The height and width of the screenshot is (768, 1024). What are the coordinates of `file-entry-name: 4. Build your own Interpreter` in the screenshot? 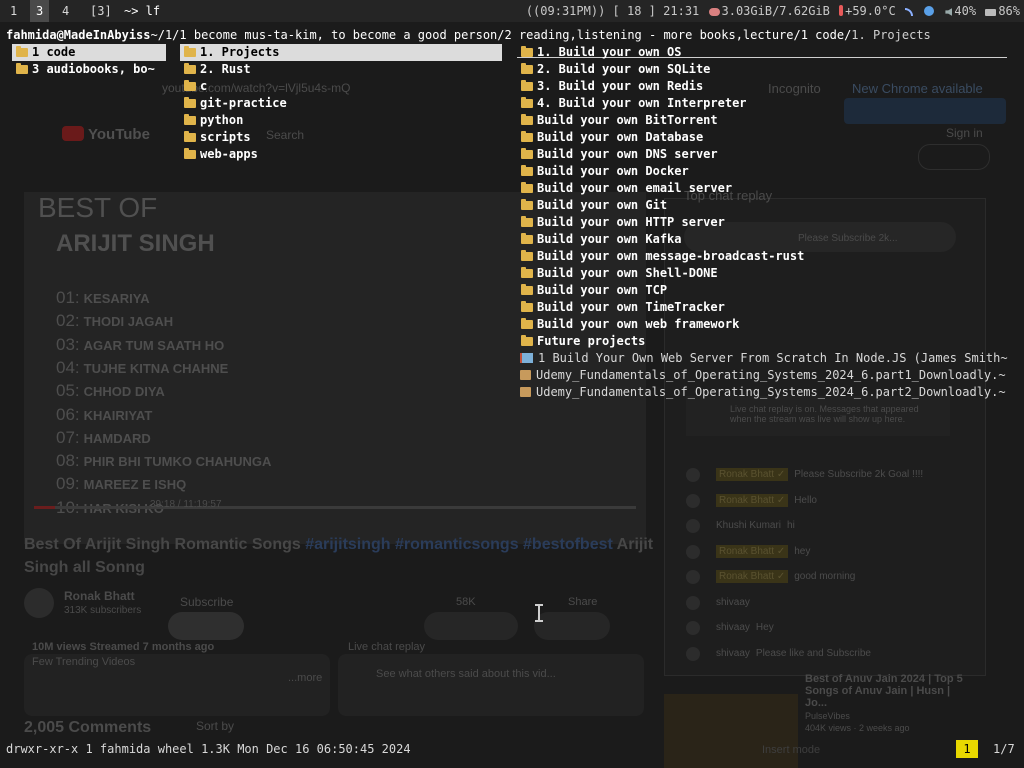 It's located at (642, 103).